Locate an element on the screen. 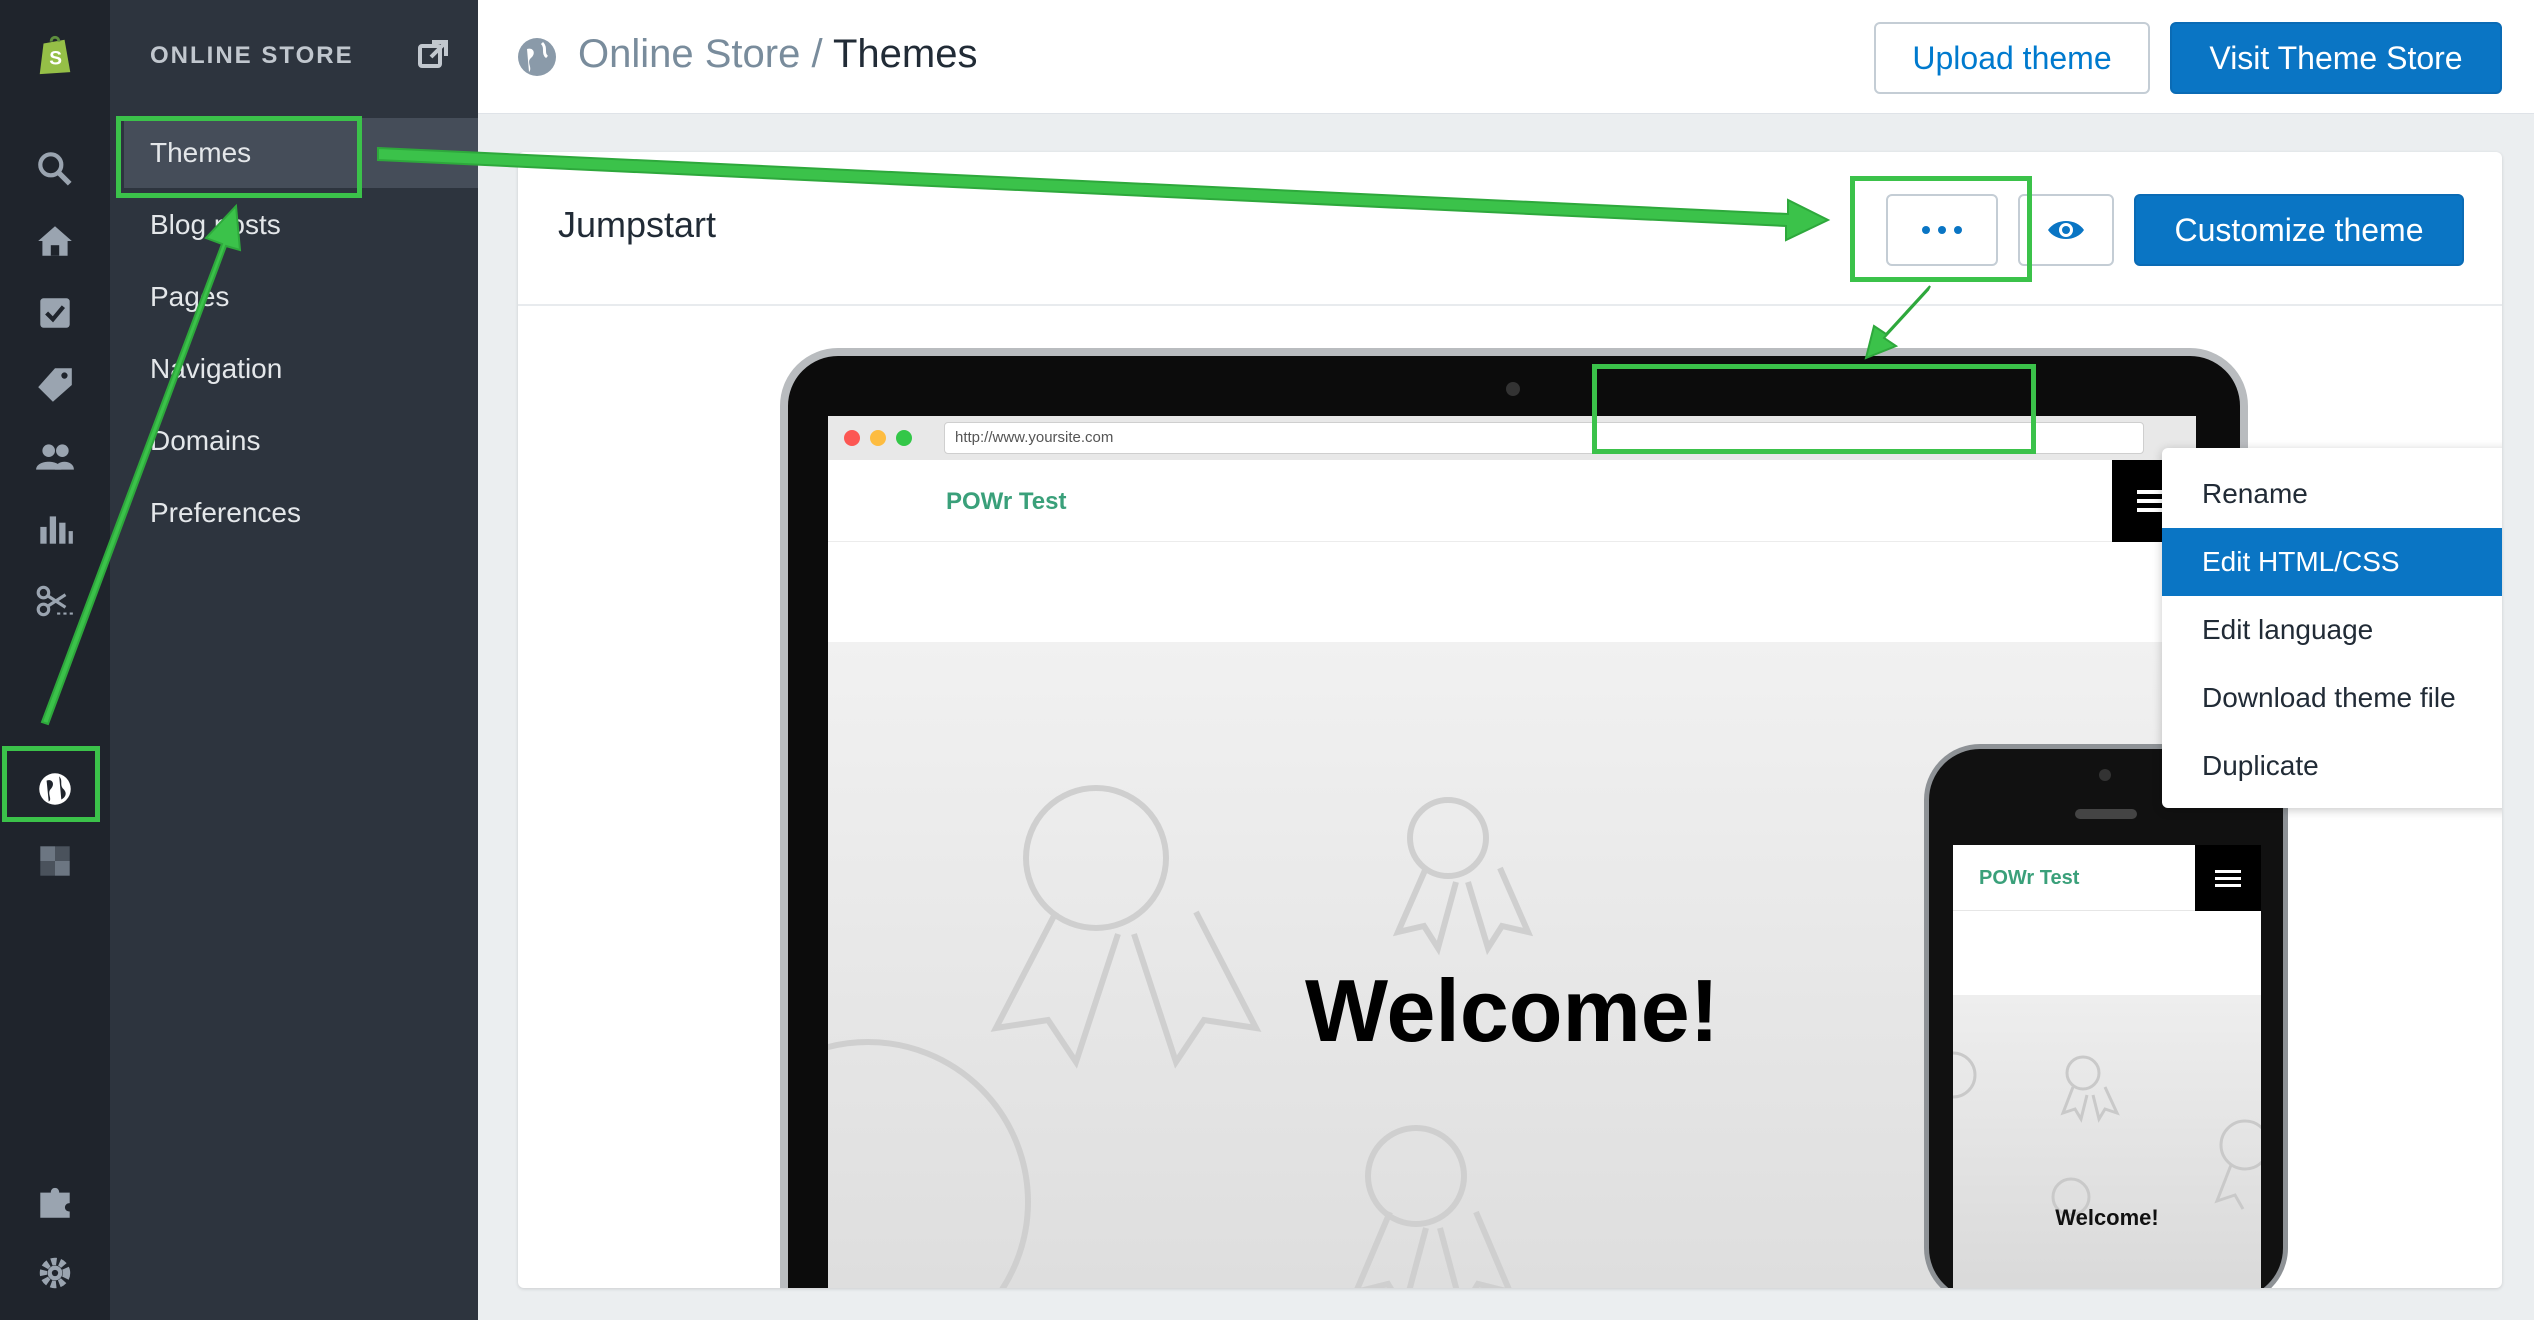 This screenshot has height=1320, width=2534. discounts-icon is located at coordinates (55, 601).